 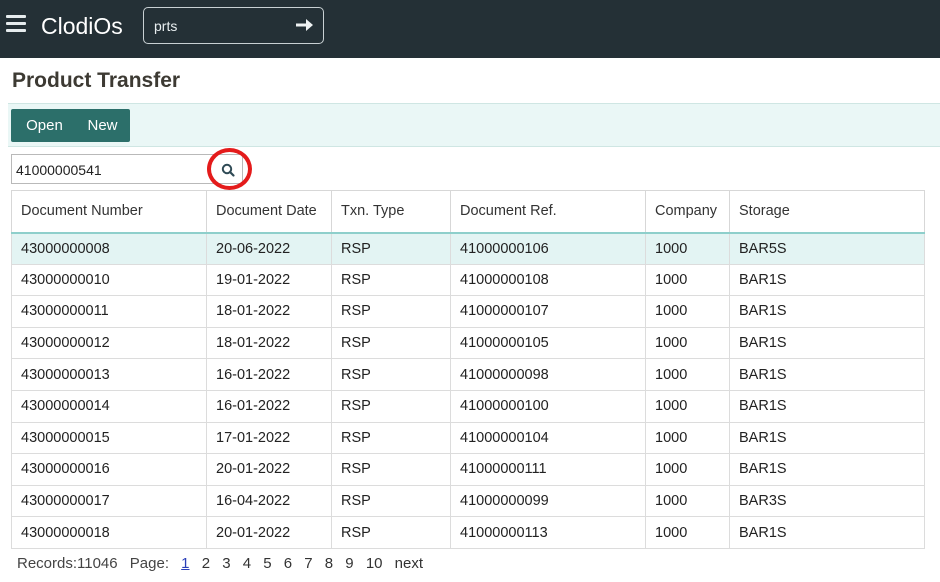 I want to click on cell-document-number: 43000000012, so click(x=109, y=343).